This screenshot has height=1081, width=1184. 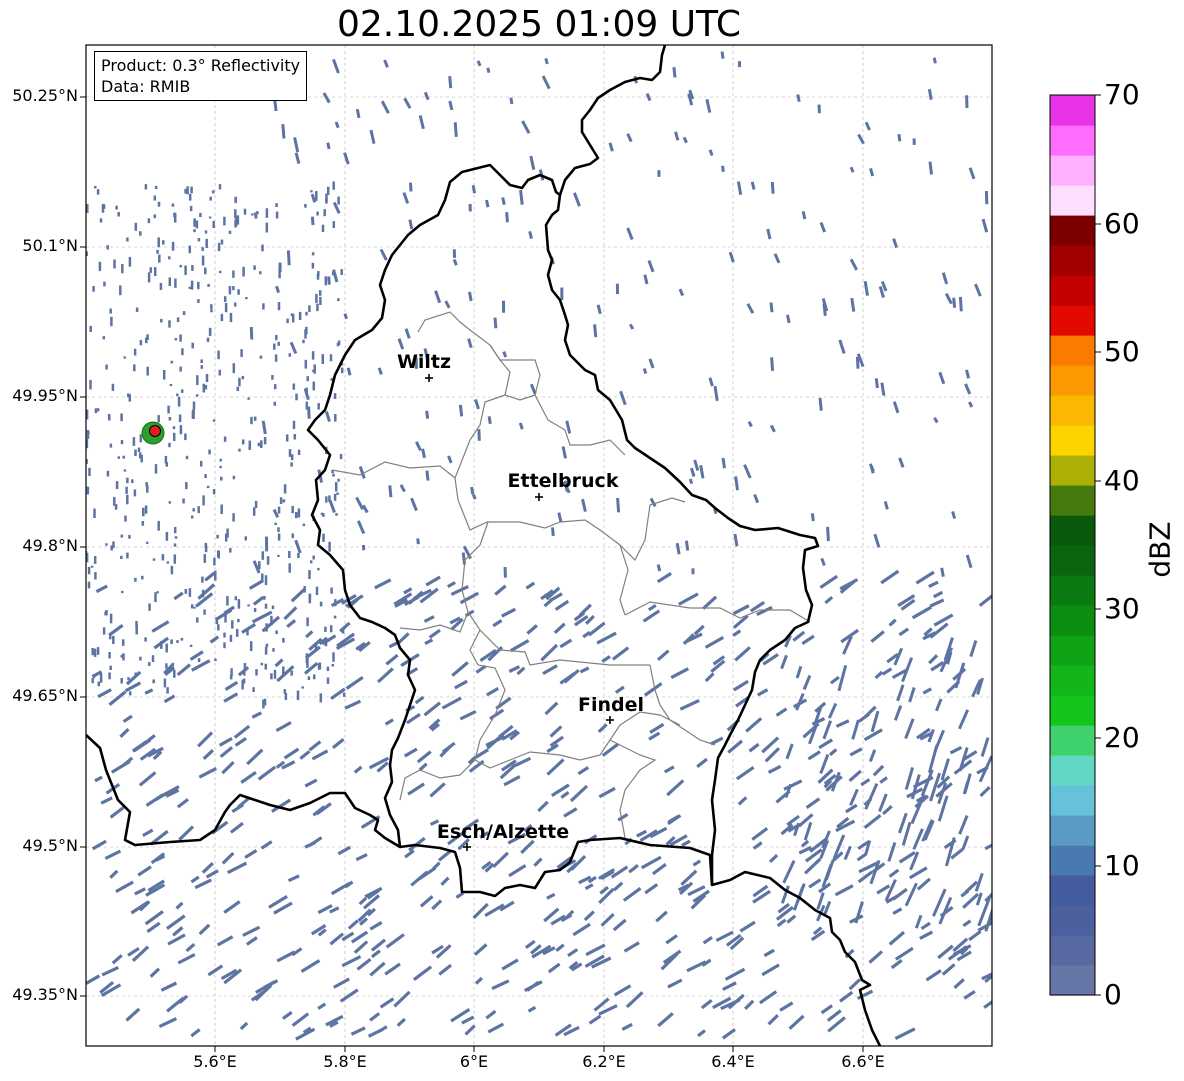 I want to click on colorbar-tick-label: 60, so click(x=1122, y=223).